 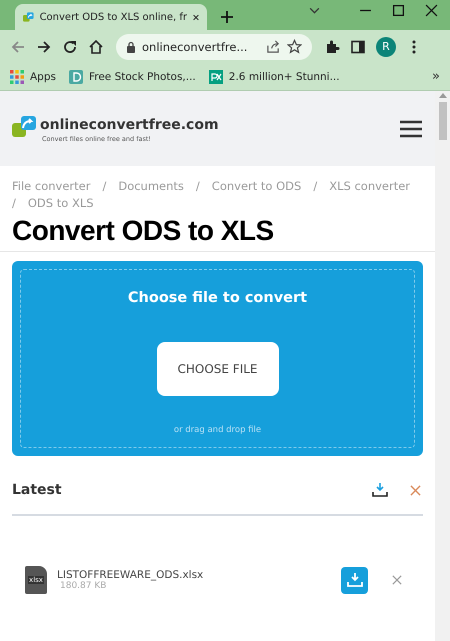 What do you see at coordinates (130, 575) in the screenshot?
I see `file-name: LISTOFFREEWARE_ODS.xlsx` at bounding box center [130, 575].